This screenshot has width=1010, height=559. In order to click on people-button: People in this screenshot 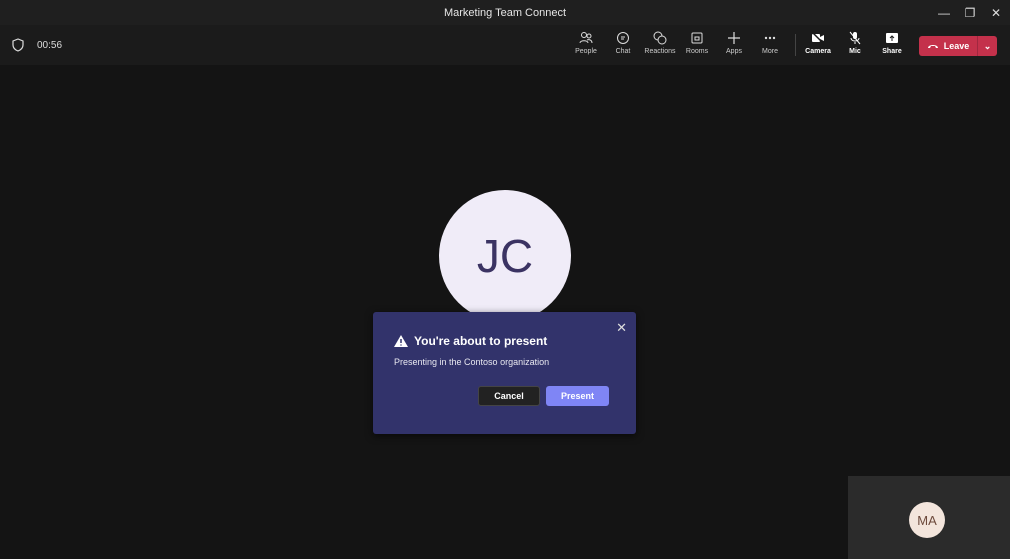, I will do `click(586, 43)`.